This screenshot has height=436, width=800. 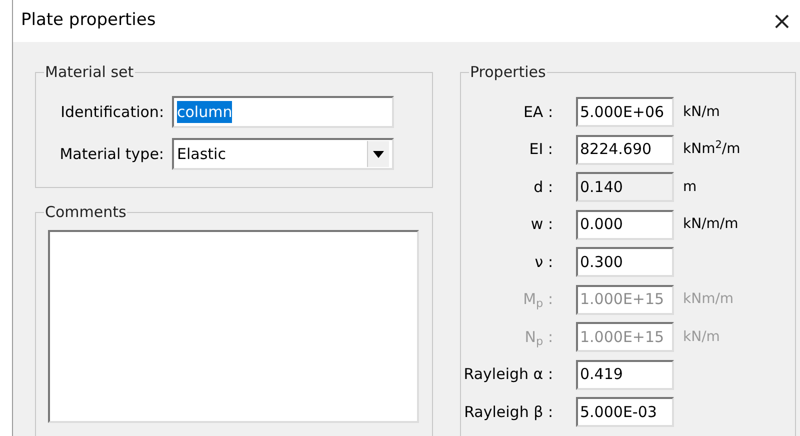 What do you see at coordinates (88, 20) in the screenshot?
I see `window-title: Plate properties` at bounding box center [88, 20].